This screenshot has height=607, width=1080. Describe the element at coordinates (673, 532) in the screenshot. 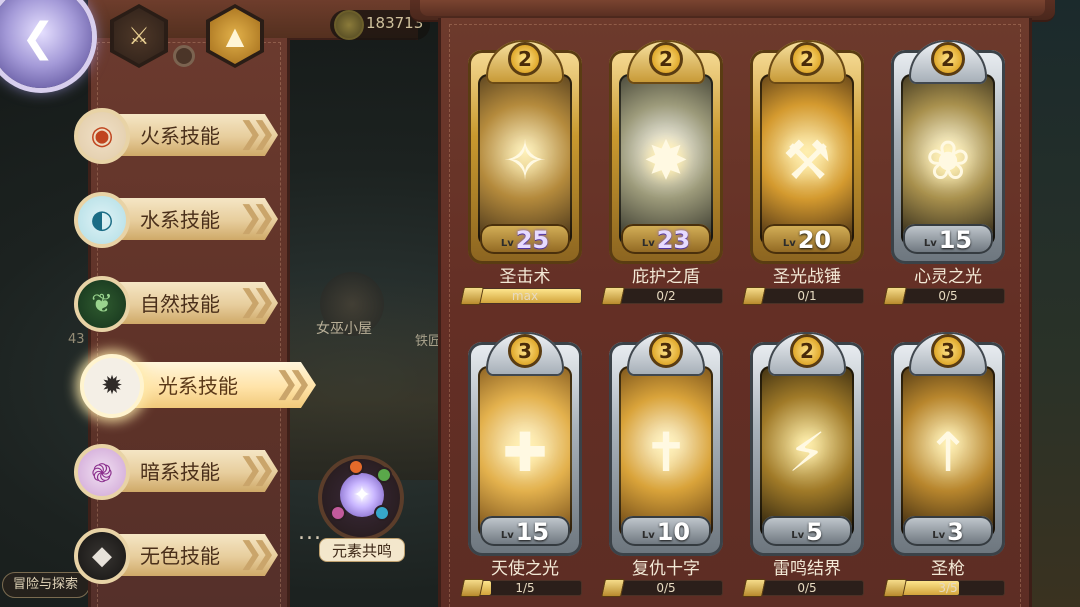

I see `skill-level: 10` at that location.